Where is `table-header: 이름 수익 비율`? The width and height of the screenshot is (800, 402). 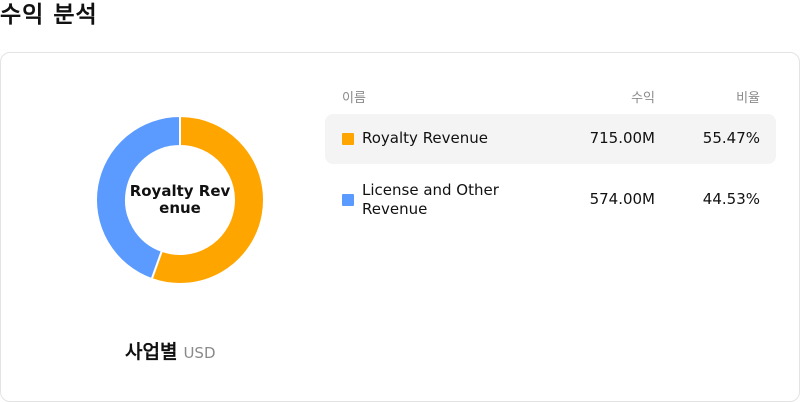 table-header: 이름 수익 비율 is located at coordinates (550, 99).